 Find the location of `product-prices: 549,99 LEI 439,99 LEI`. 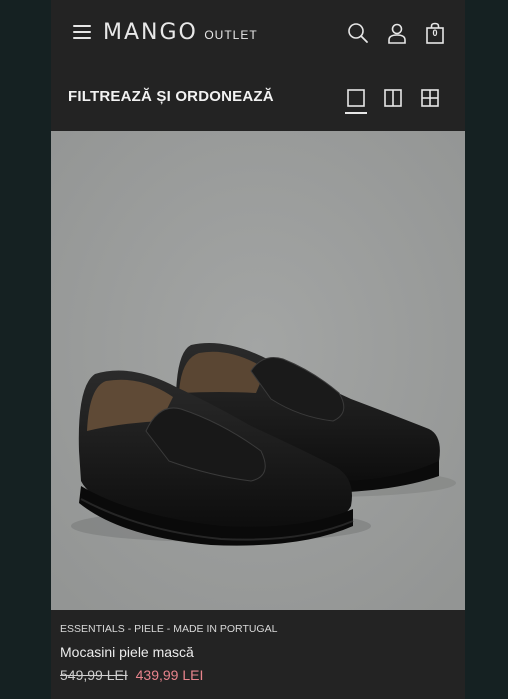

product-prices: 549,99 LEI 439,99 LEI is located at coordinates (131, 675).